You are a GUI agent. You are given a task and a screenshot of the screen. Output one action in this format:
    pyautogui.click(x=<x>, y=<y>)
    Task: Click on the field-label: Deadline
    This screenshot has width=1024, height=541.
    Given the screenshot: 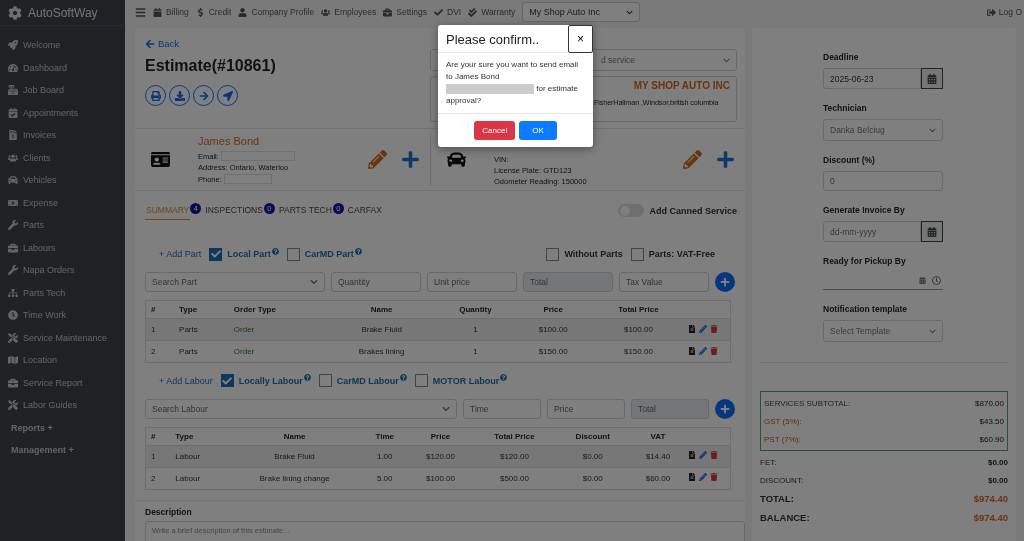 What is the action you would take?
    pyautogui.click(x=841, y=57)
    